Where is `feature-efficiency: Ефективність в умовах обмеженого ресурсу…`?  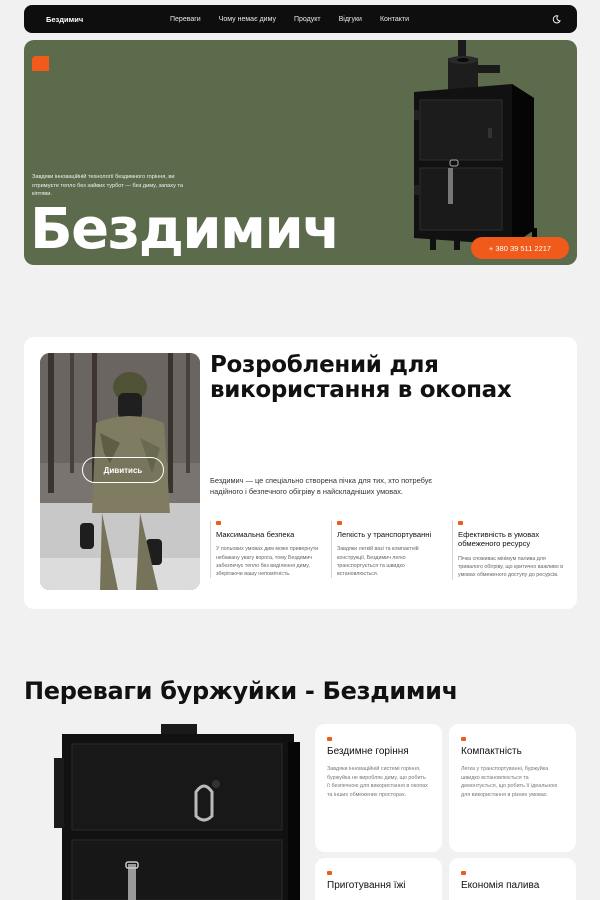
feature-efficiency: Ефективність в умовах обмеженого ресурсу… is located at coordinates (508, 550).